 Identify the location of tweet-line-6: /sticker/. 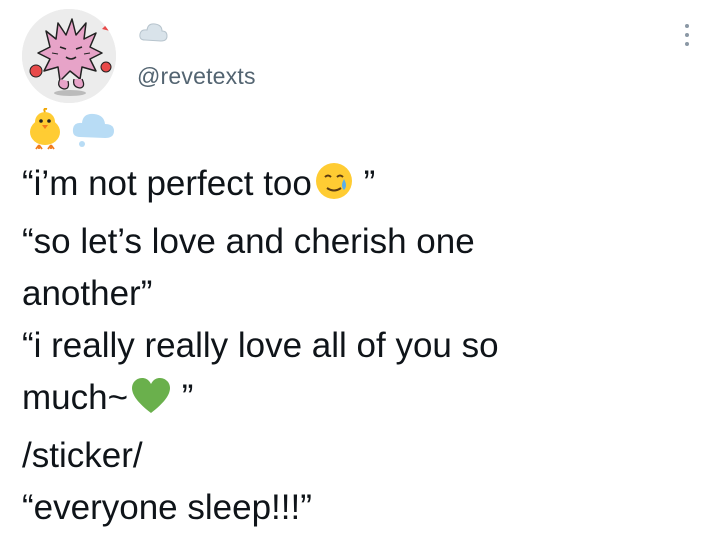
(82, 455).